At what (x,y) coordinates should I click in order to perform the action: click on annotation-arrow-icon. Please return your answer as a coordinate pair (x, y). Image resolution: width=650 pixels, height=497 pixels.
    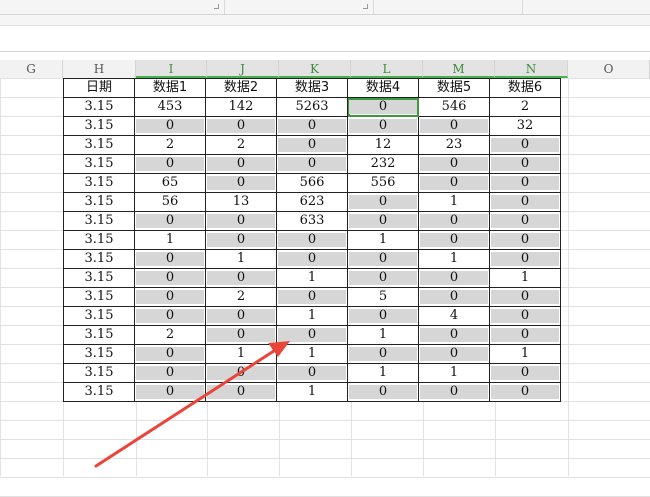
    Looking at the image, I should click on (192, 404).